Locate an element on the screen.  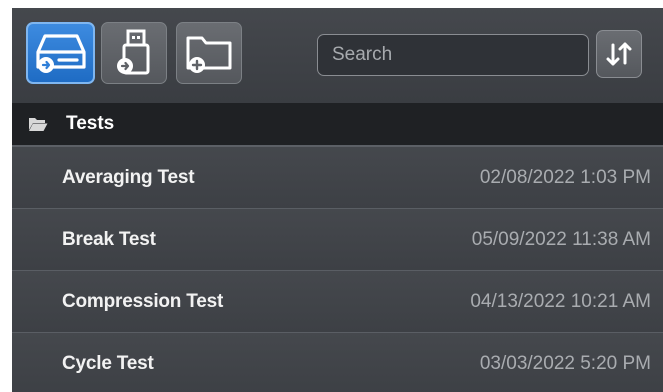
current-folder-header: Tests is located at coordinates (337, 125).